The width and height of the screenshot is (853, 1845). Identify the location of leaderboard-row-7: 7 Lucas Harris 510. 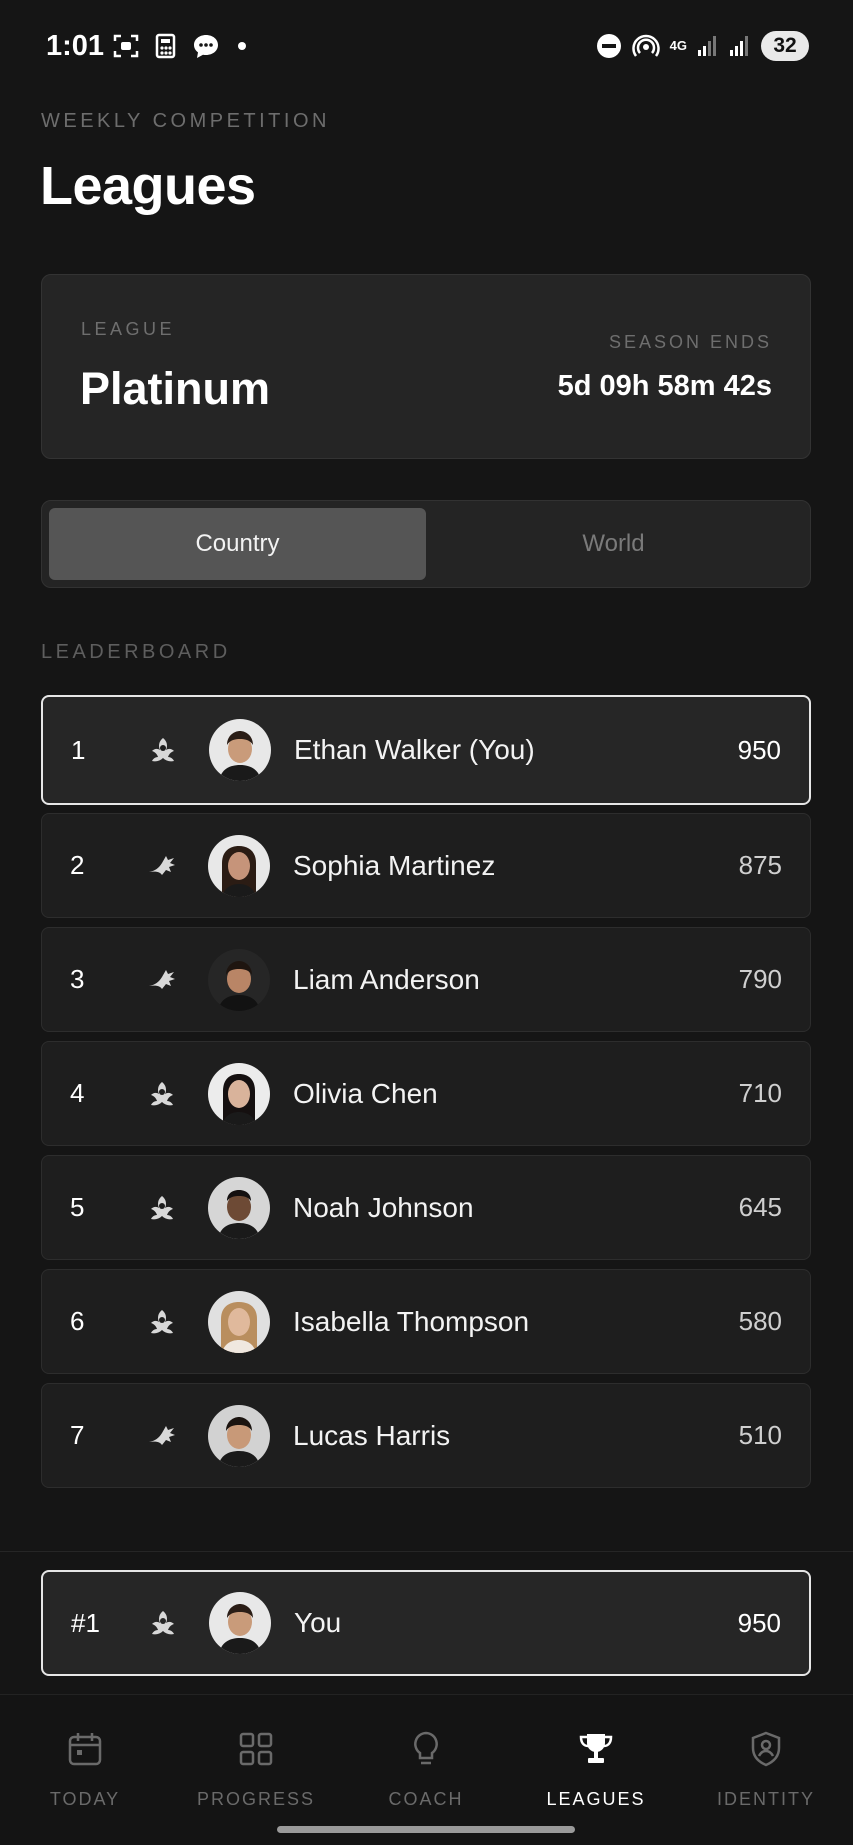
(426, 1435).